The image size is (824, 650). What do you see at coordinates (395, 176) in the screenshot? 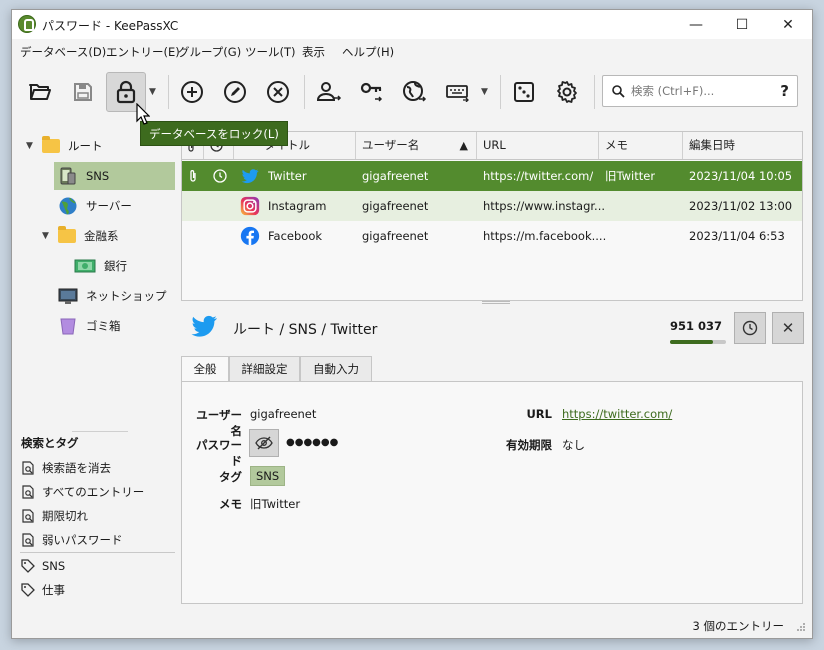
I see `row-username: gigafreenet` at bounding box center [395, 176].